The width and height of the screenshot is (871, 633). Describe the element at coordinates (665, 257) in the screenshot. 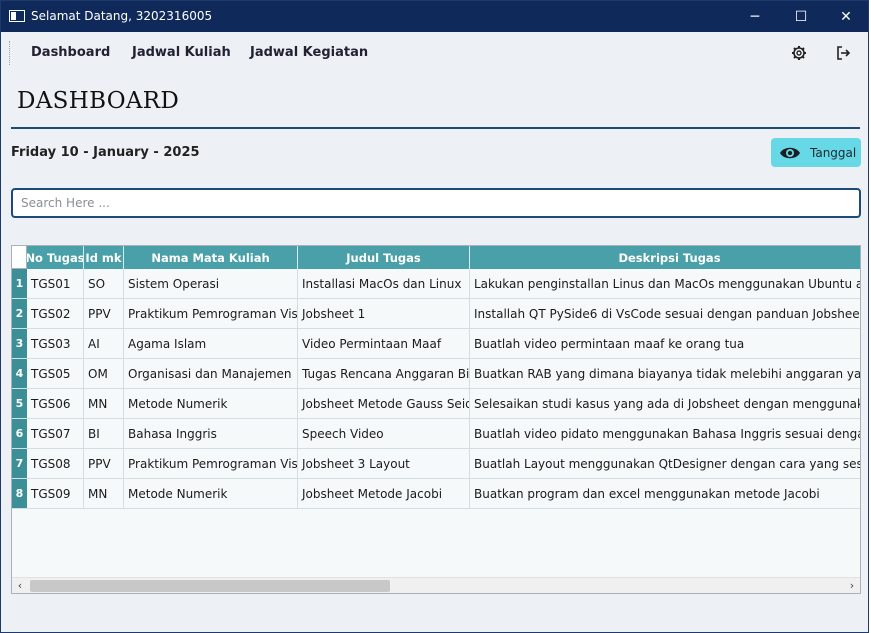

I see `column-header-deskripsi-tugas: Deskripsi Tugas` at that location.